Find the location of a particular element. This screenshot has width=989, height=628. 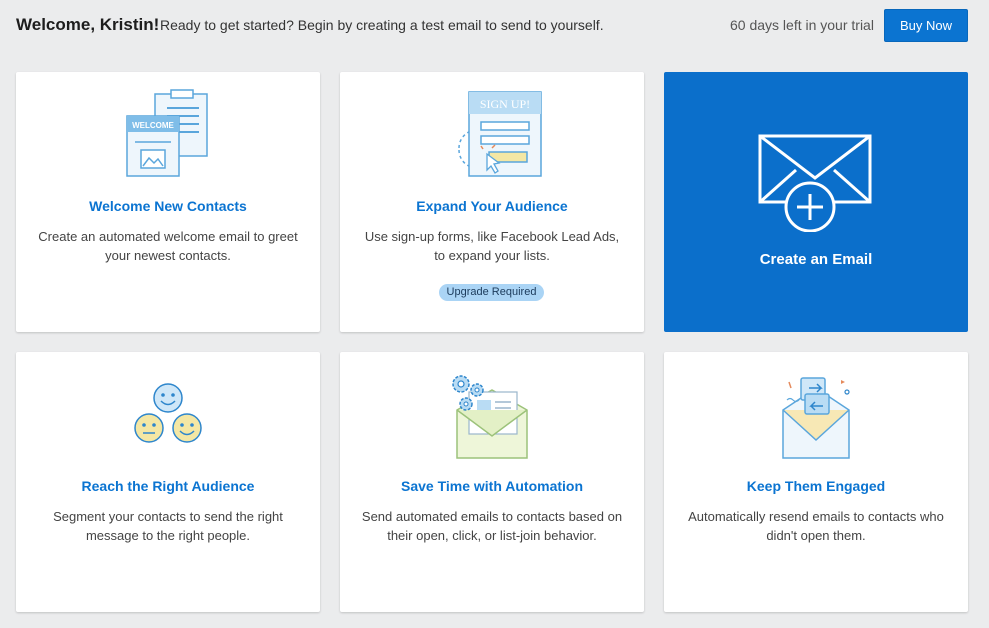

card-title: Save Time with Automation is located at coordinates (492, 486).